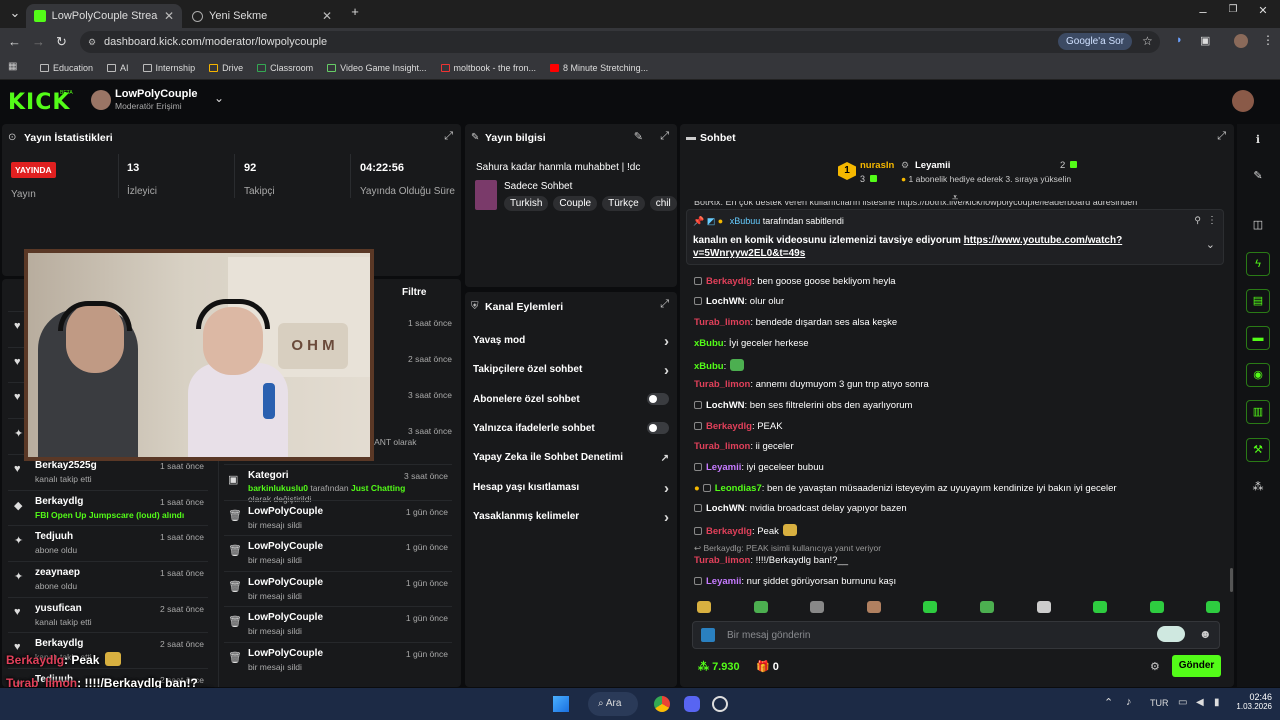  Describe the element at coordinates (262, 16) in the screenshot. I see `tab-new: Yeni Sekme ✕` at that location.